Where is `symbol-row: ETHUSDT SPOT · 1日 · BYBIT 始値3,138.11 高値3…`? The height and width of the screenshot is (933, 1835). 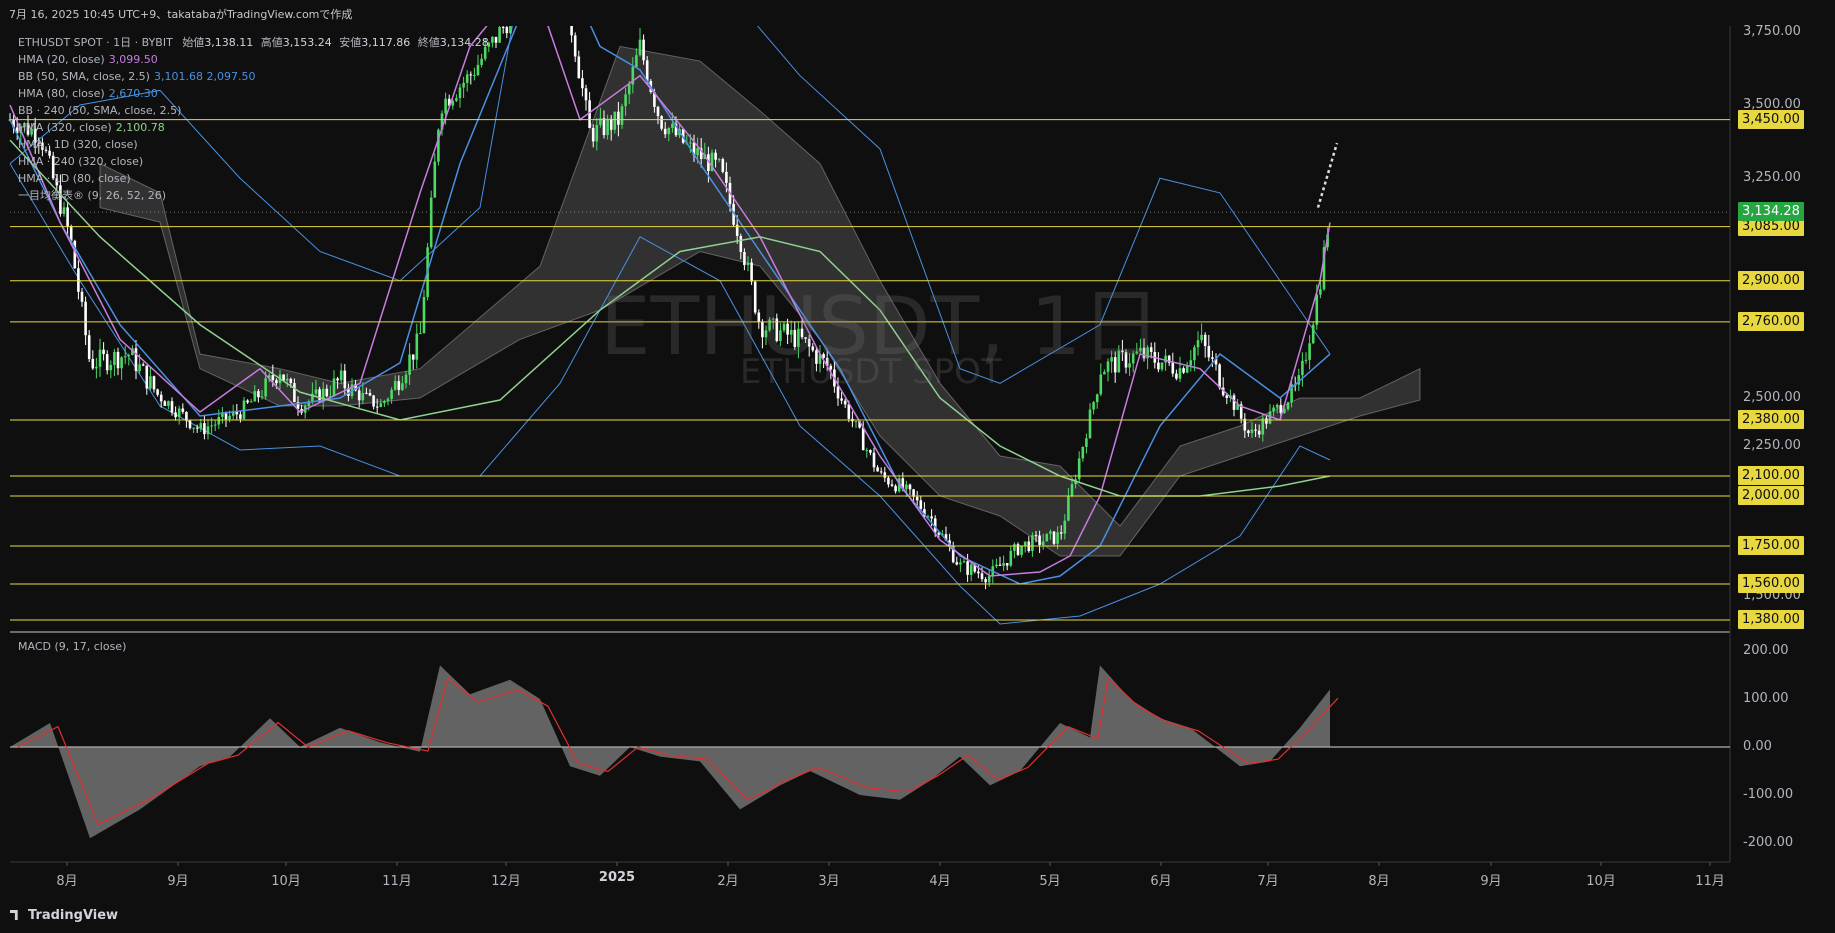 symbol-row: ETHUSDT SPOT · 1日 · BYBIT 始値3,138.11 高値3… is located at coordinates (253, 42).